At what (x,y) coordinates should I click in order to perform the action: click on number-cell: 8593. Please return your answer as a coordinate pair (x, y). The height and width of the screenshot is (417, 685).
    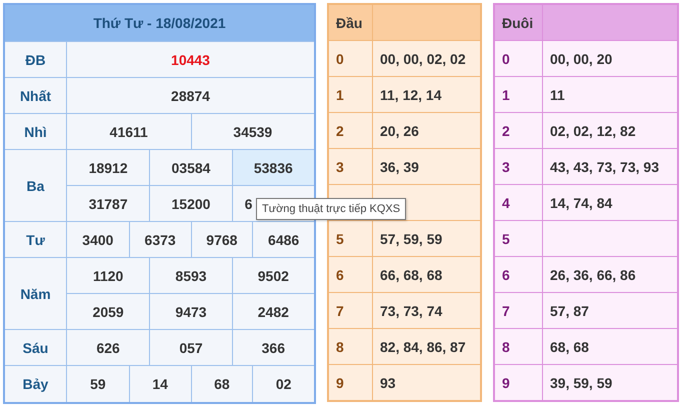
    Looking at the image, I should click on (190, 275).